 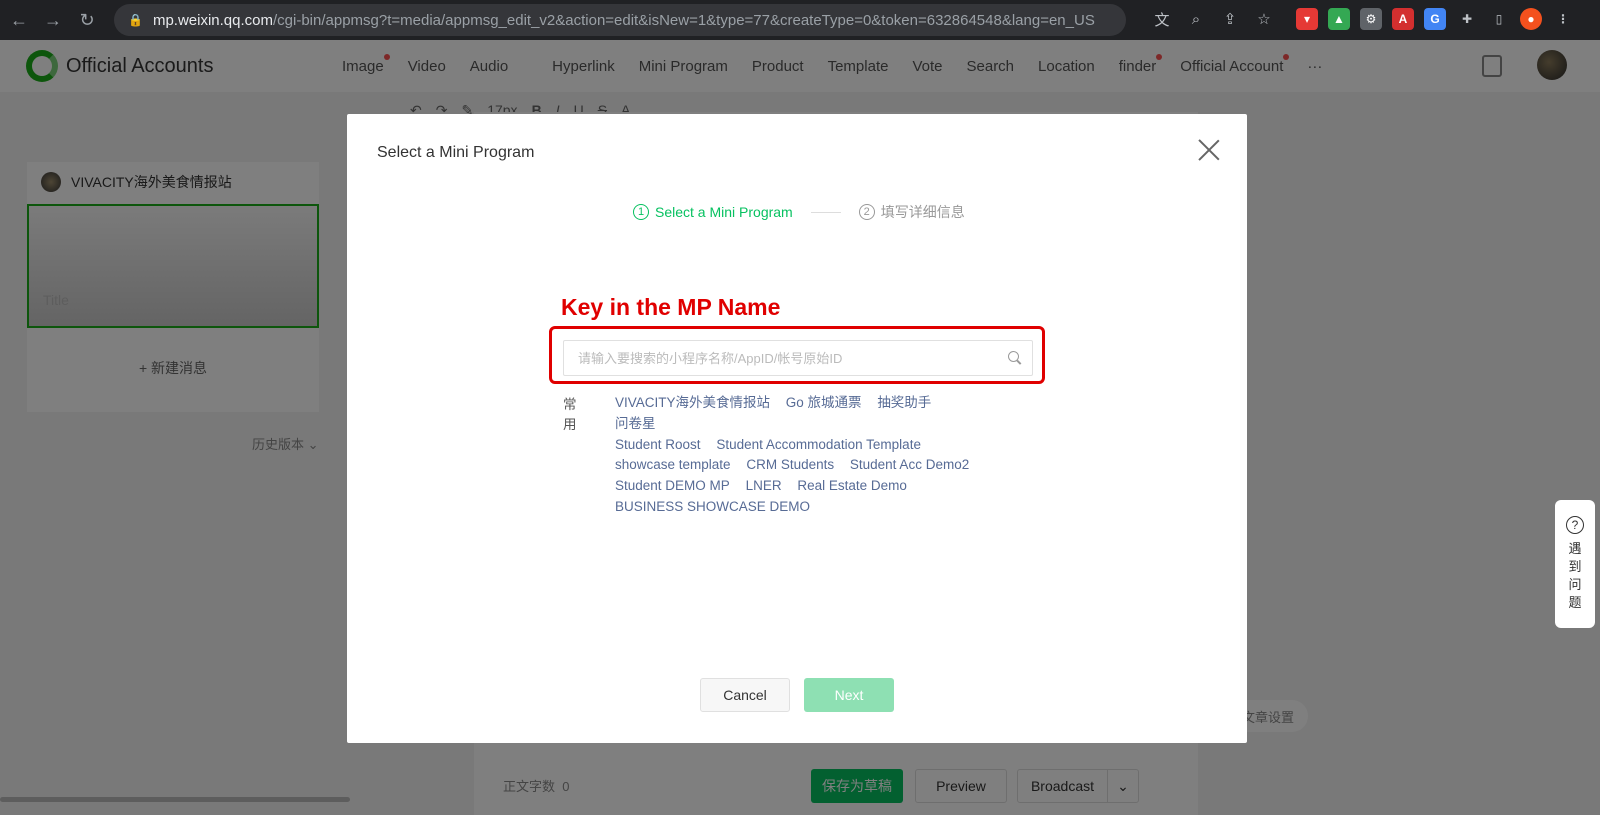 What do you see at coordinates (922, 212) in the screenshot?
I see `step-label: 填写详细信息` at bounding box center [922, 212].